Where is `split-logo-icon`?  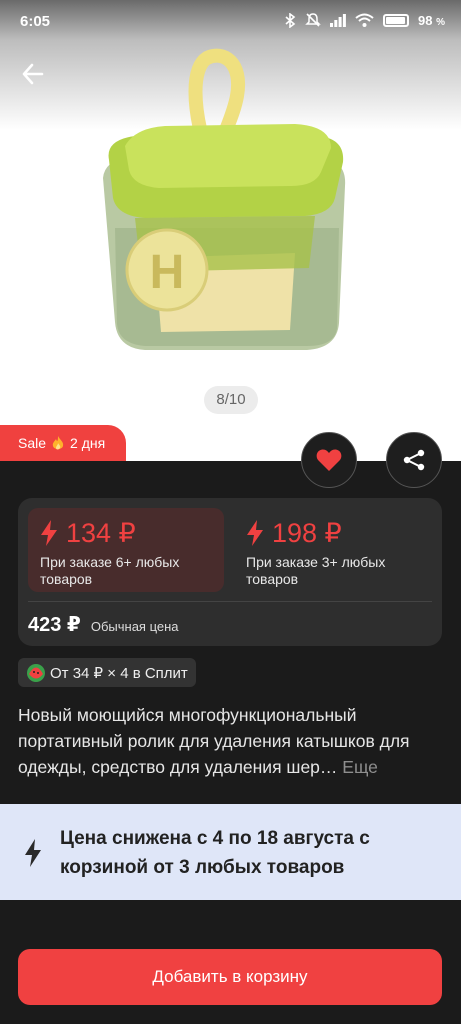
split-logo-icon is located at coordinates (36, 672).